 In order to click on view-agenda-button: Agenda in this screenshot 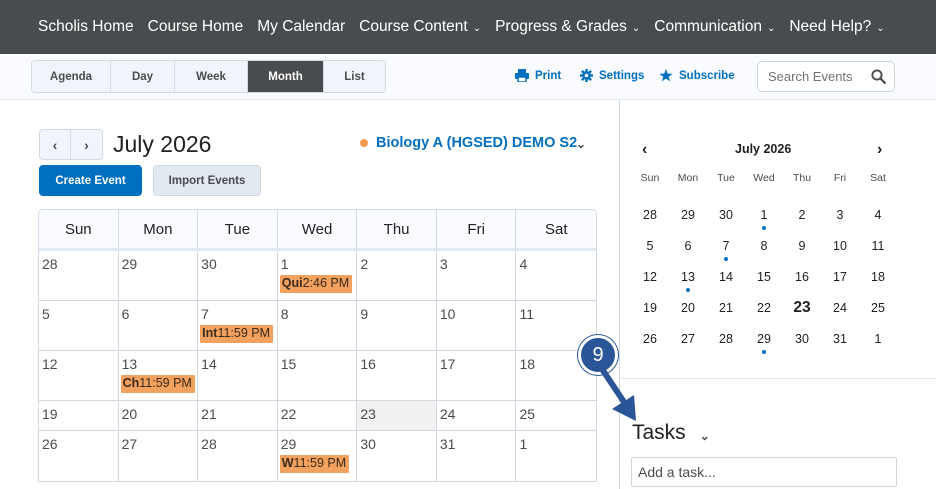, I will do `click(71, 76)`.